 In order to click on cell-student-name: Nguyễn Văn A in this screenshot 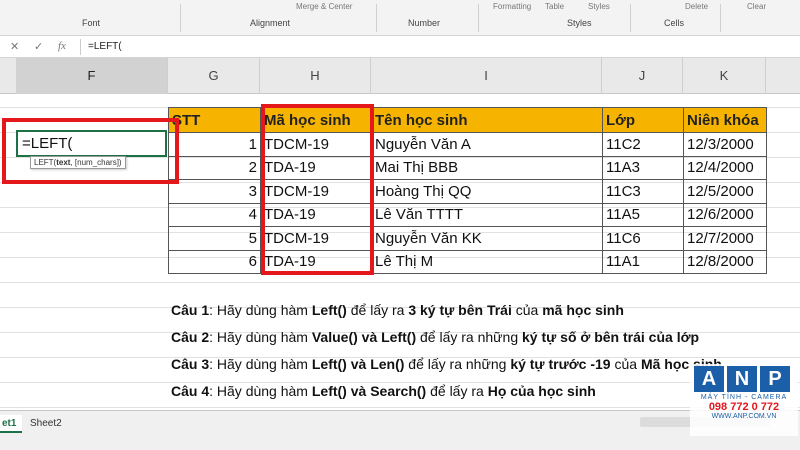, I will do `click(487, 144)`.